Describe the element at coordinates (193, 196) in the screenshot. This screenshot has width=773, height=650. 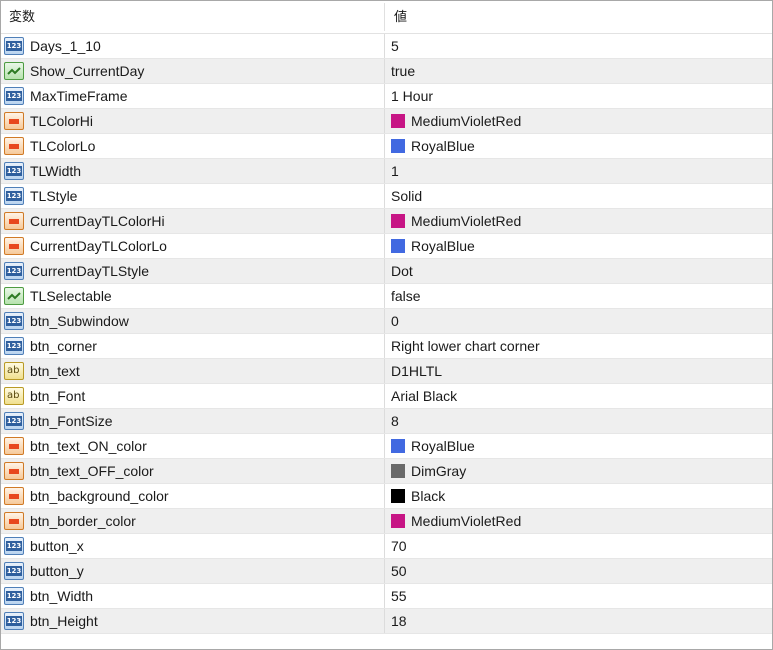
I see `variable-cell: 123 TLStyle` at that location.